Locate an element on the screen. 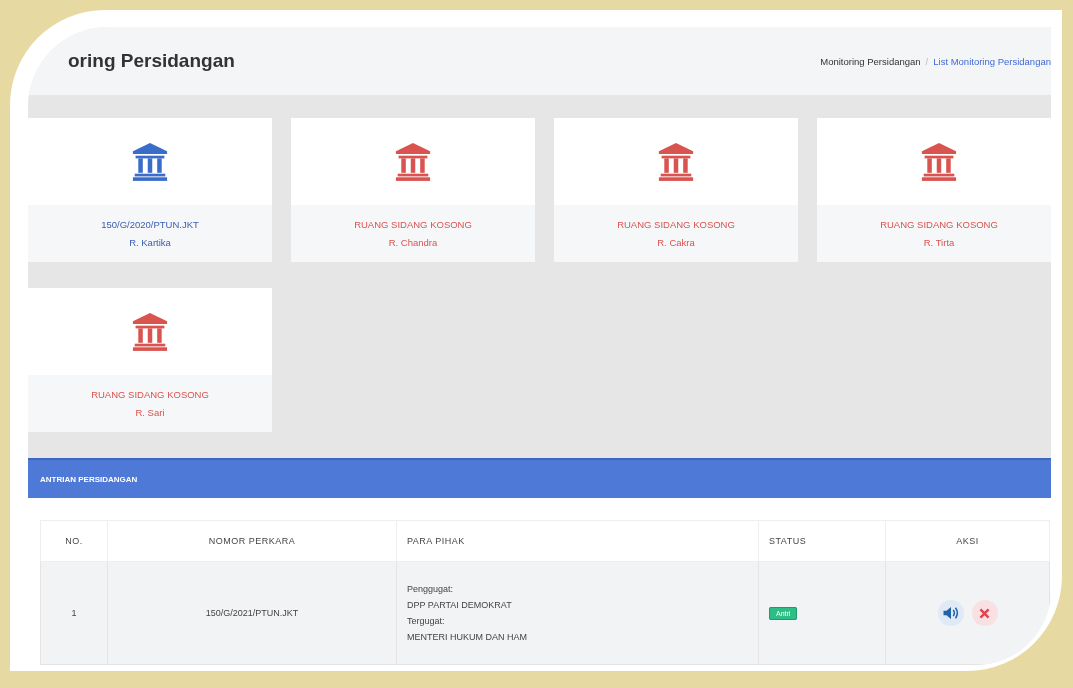  party-line: Tergugat: is located at coordinates (426, 621).